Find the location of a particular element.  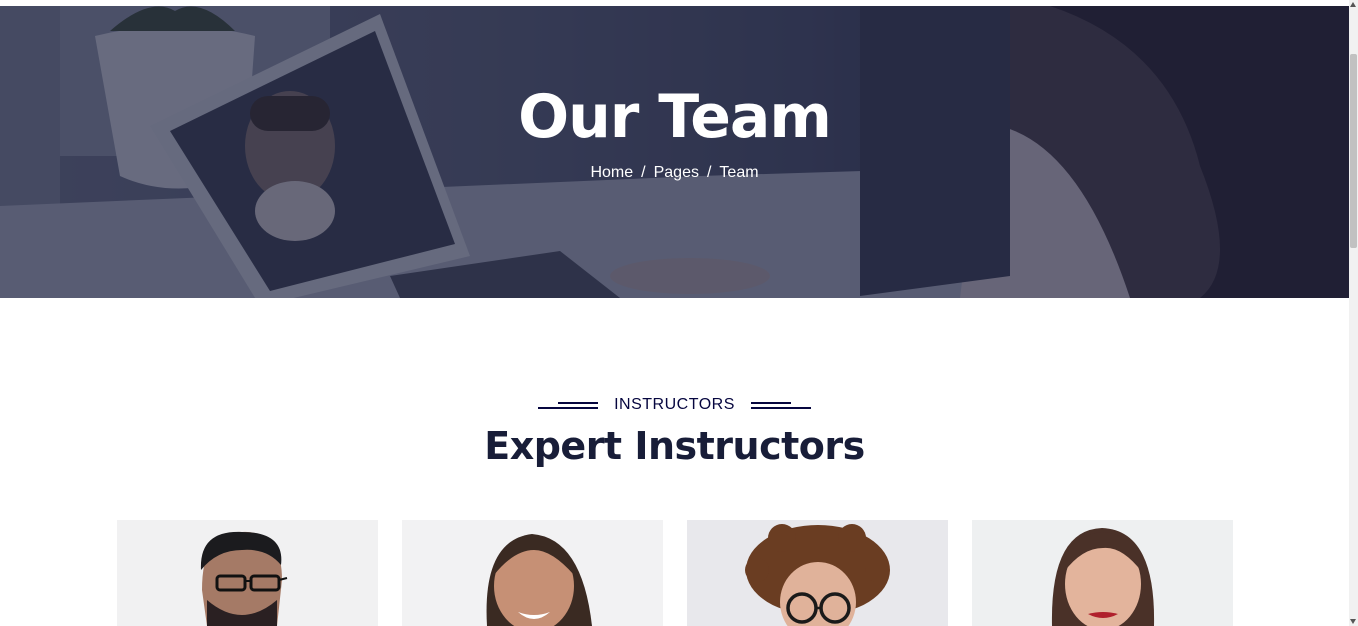

page-title: Our Team is located at coordinates (675, 117).